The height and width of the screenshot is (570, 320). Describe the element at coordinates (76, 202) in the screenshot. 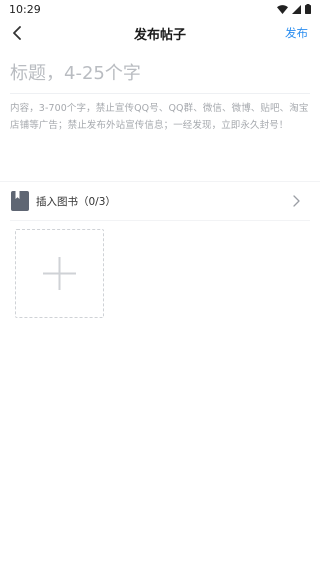

I see `insert-book-label: 插入图书（0/3）` at that location.